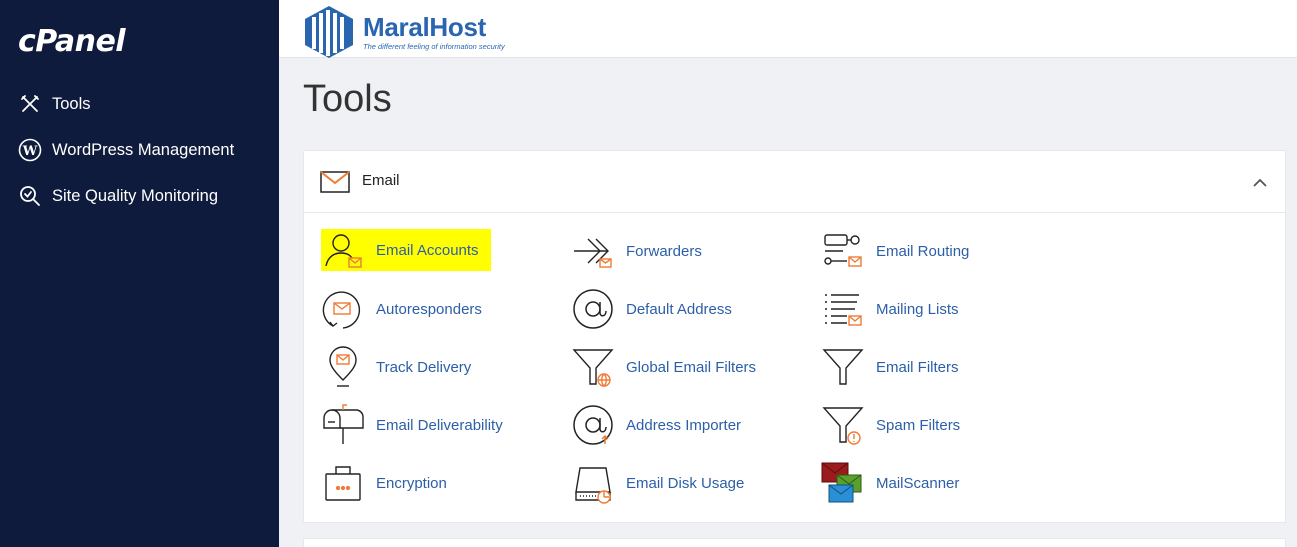  What do you see at coordinates (329, 32) in the screenshot?
I see `maralhost-logo-mark` at bounding box center [329, 32].